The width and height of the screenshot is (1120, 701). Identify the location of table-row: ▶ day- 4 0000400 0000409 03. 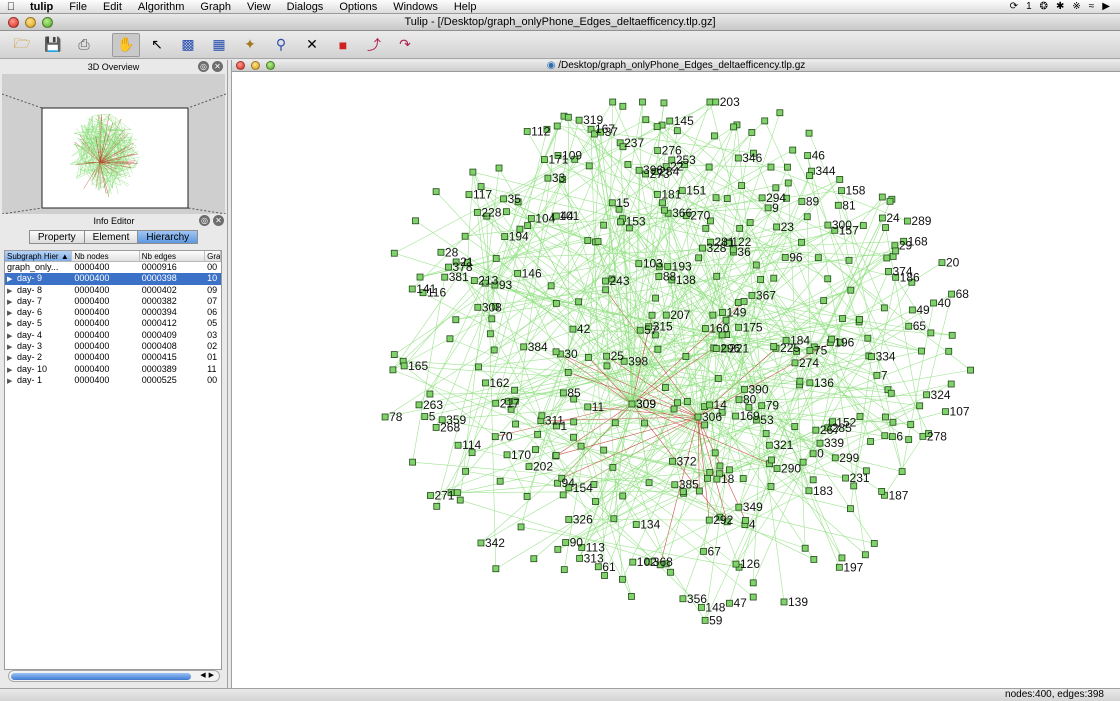
(113, 335).